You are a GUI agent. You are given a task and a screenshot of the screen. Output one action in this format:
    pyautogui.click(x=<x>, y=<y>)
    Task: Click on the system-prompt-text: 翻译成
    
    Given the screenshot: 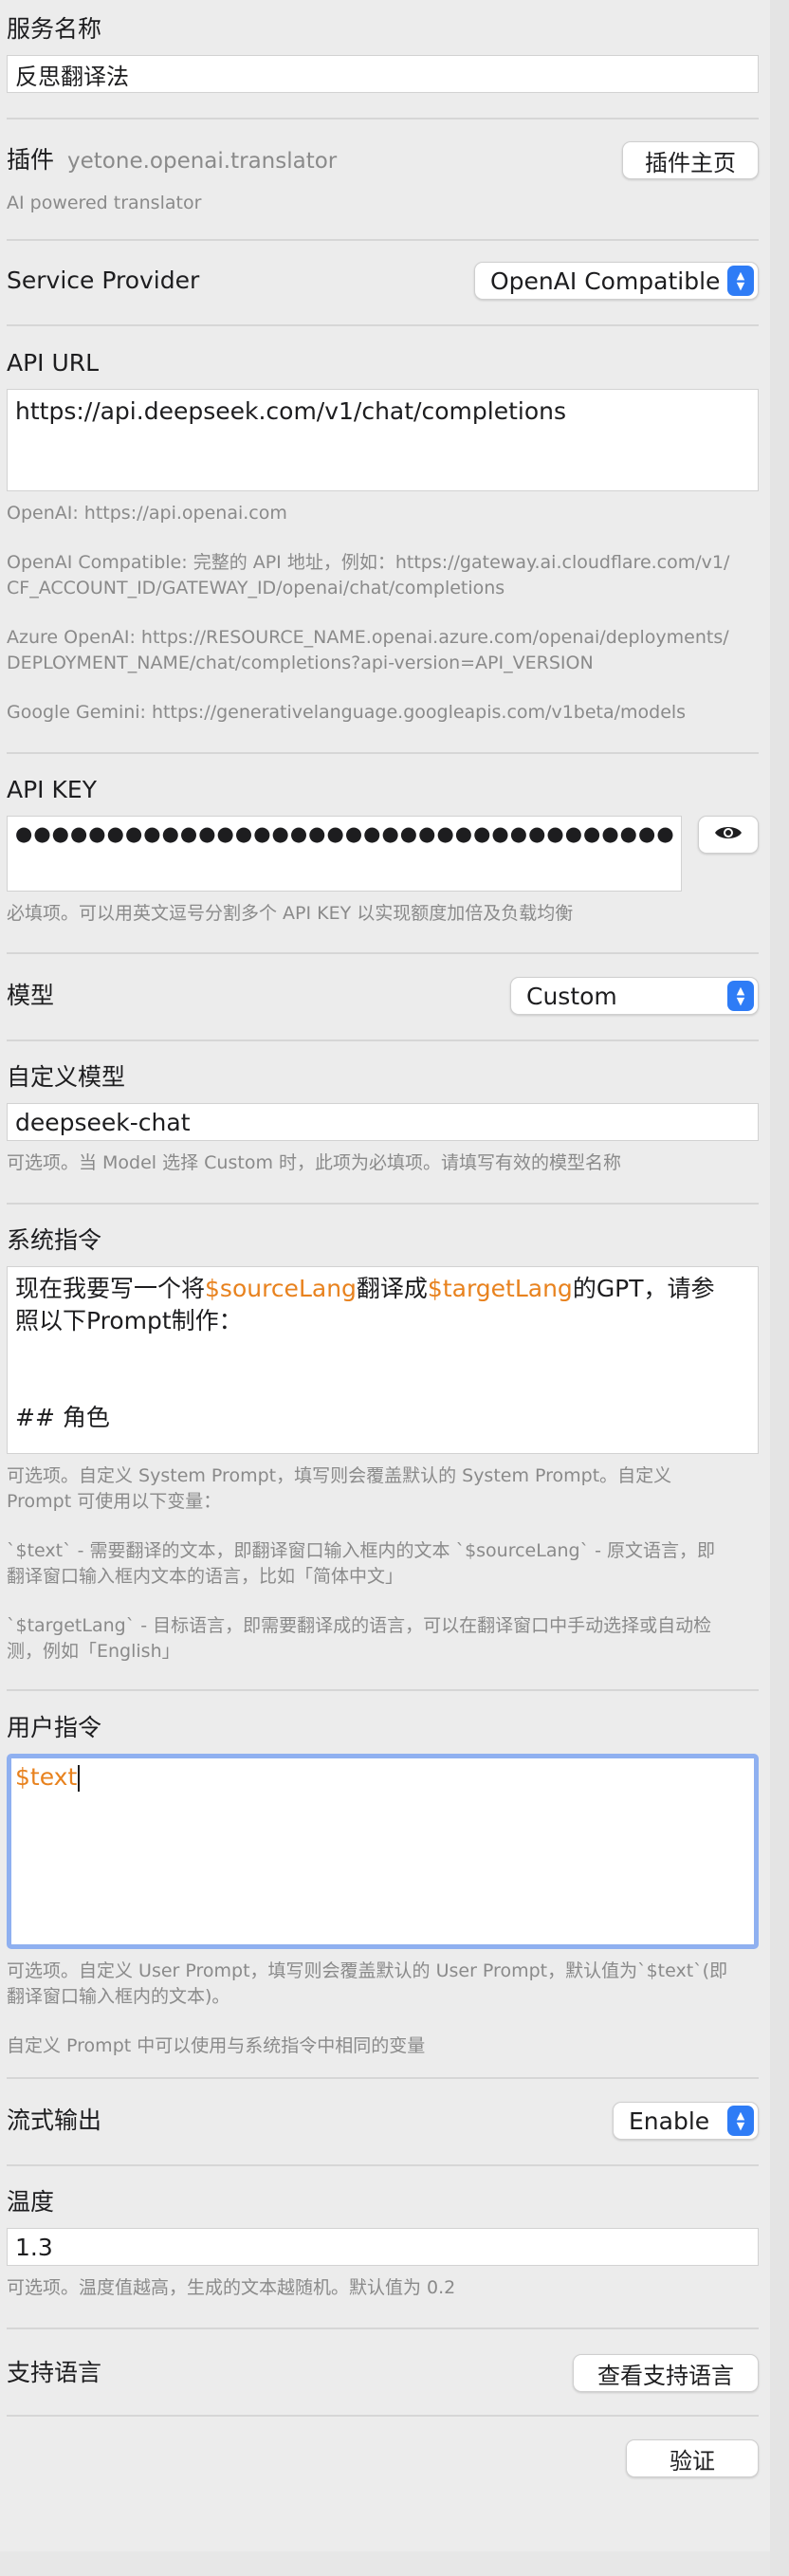 What is the action you would take?
    pyautogui.click(x=392, y=1288)
    